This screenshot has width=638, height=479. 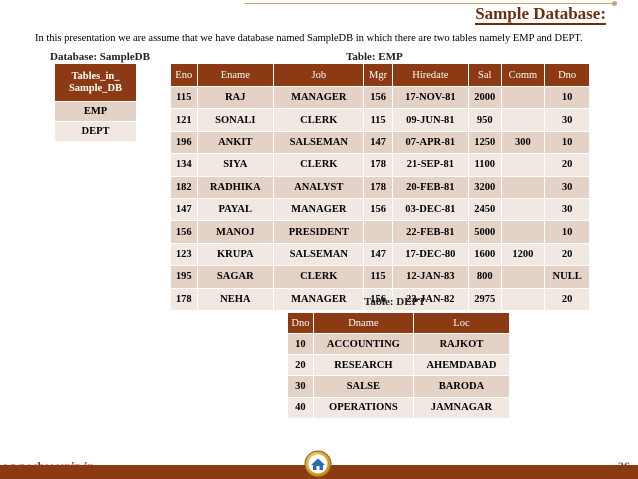 What do you see at coordinates (95, 82) in the screenshot?
I see `database-table-header: Tables_in_ Sample_DB` at bounding box center [95, 82].